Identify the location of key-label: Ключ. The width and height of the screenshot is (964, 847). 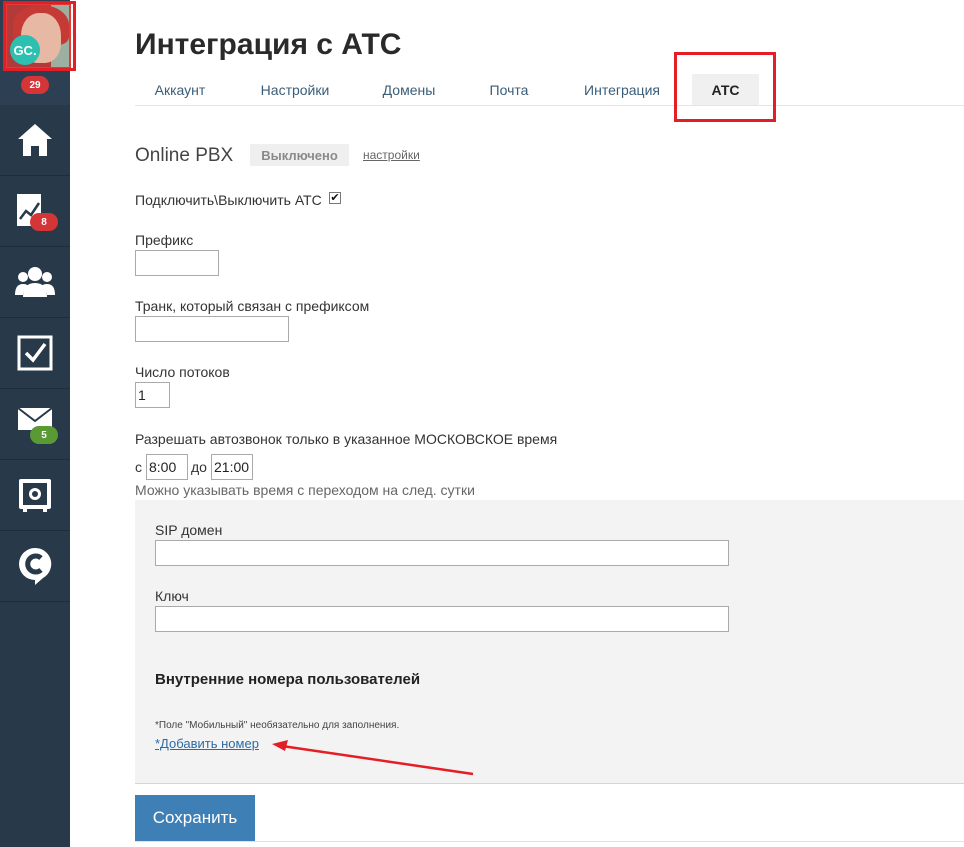
(172, 596).